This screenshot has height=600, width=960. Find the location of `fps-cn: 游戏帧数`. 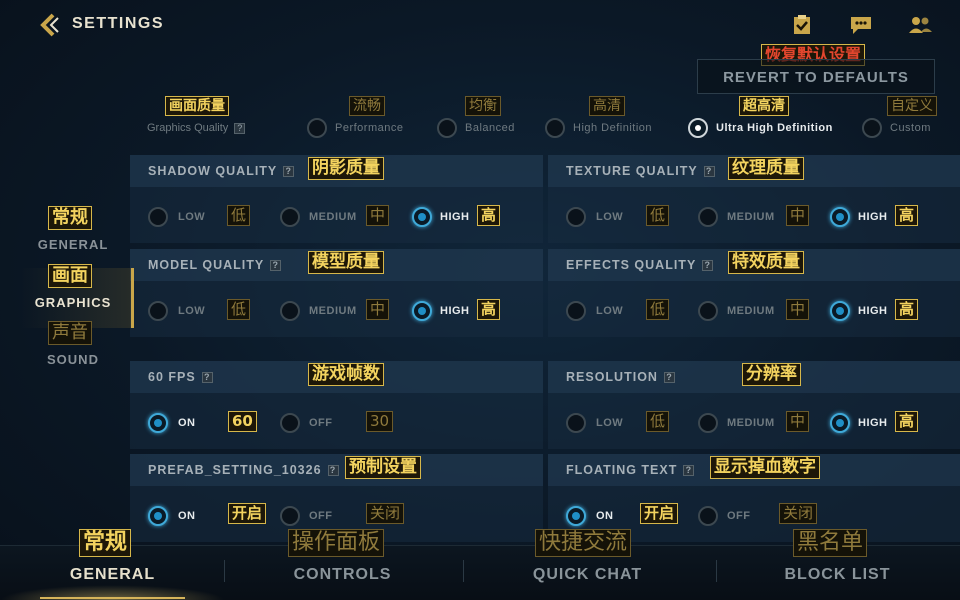

fps-cn: 游戏帧数 is located at coordinates (346, 374).